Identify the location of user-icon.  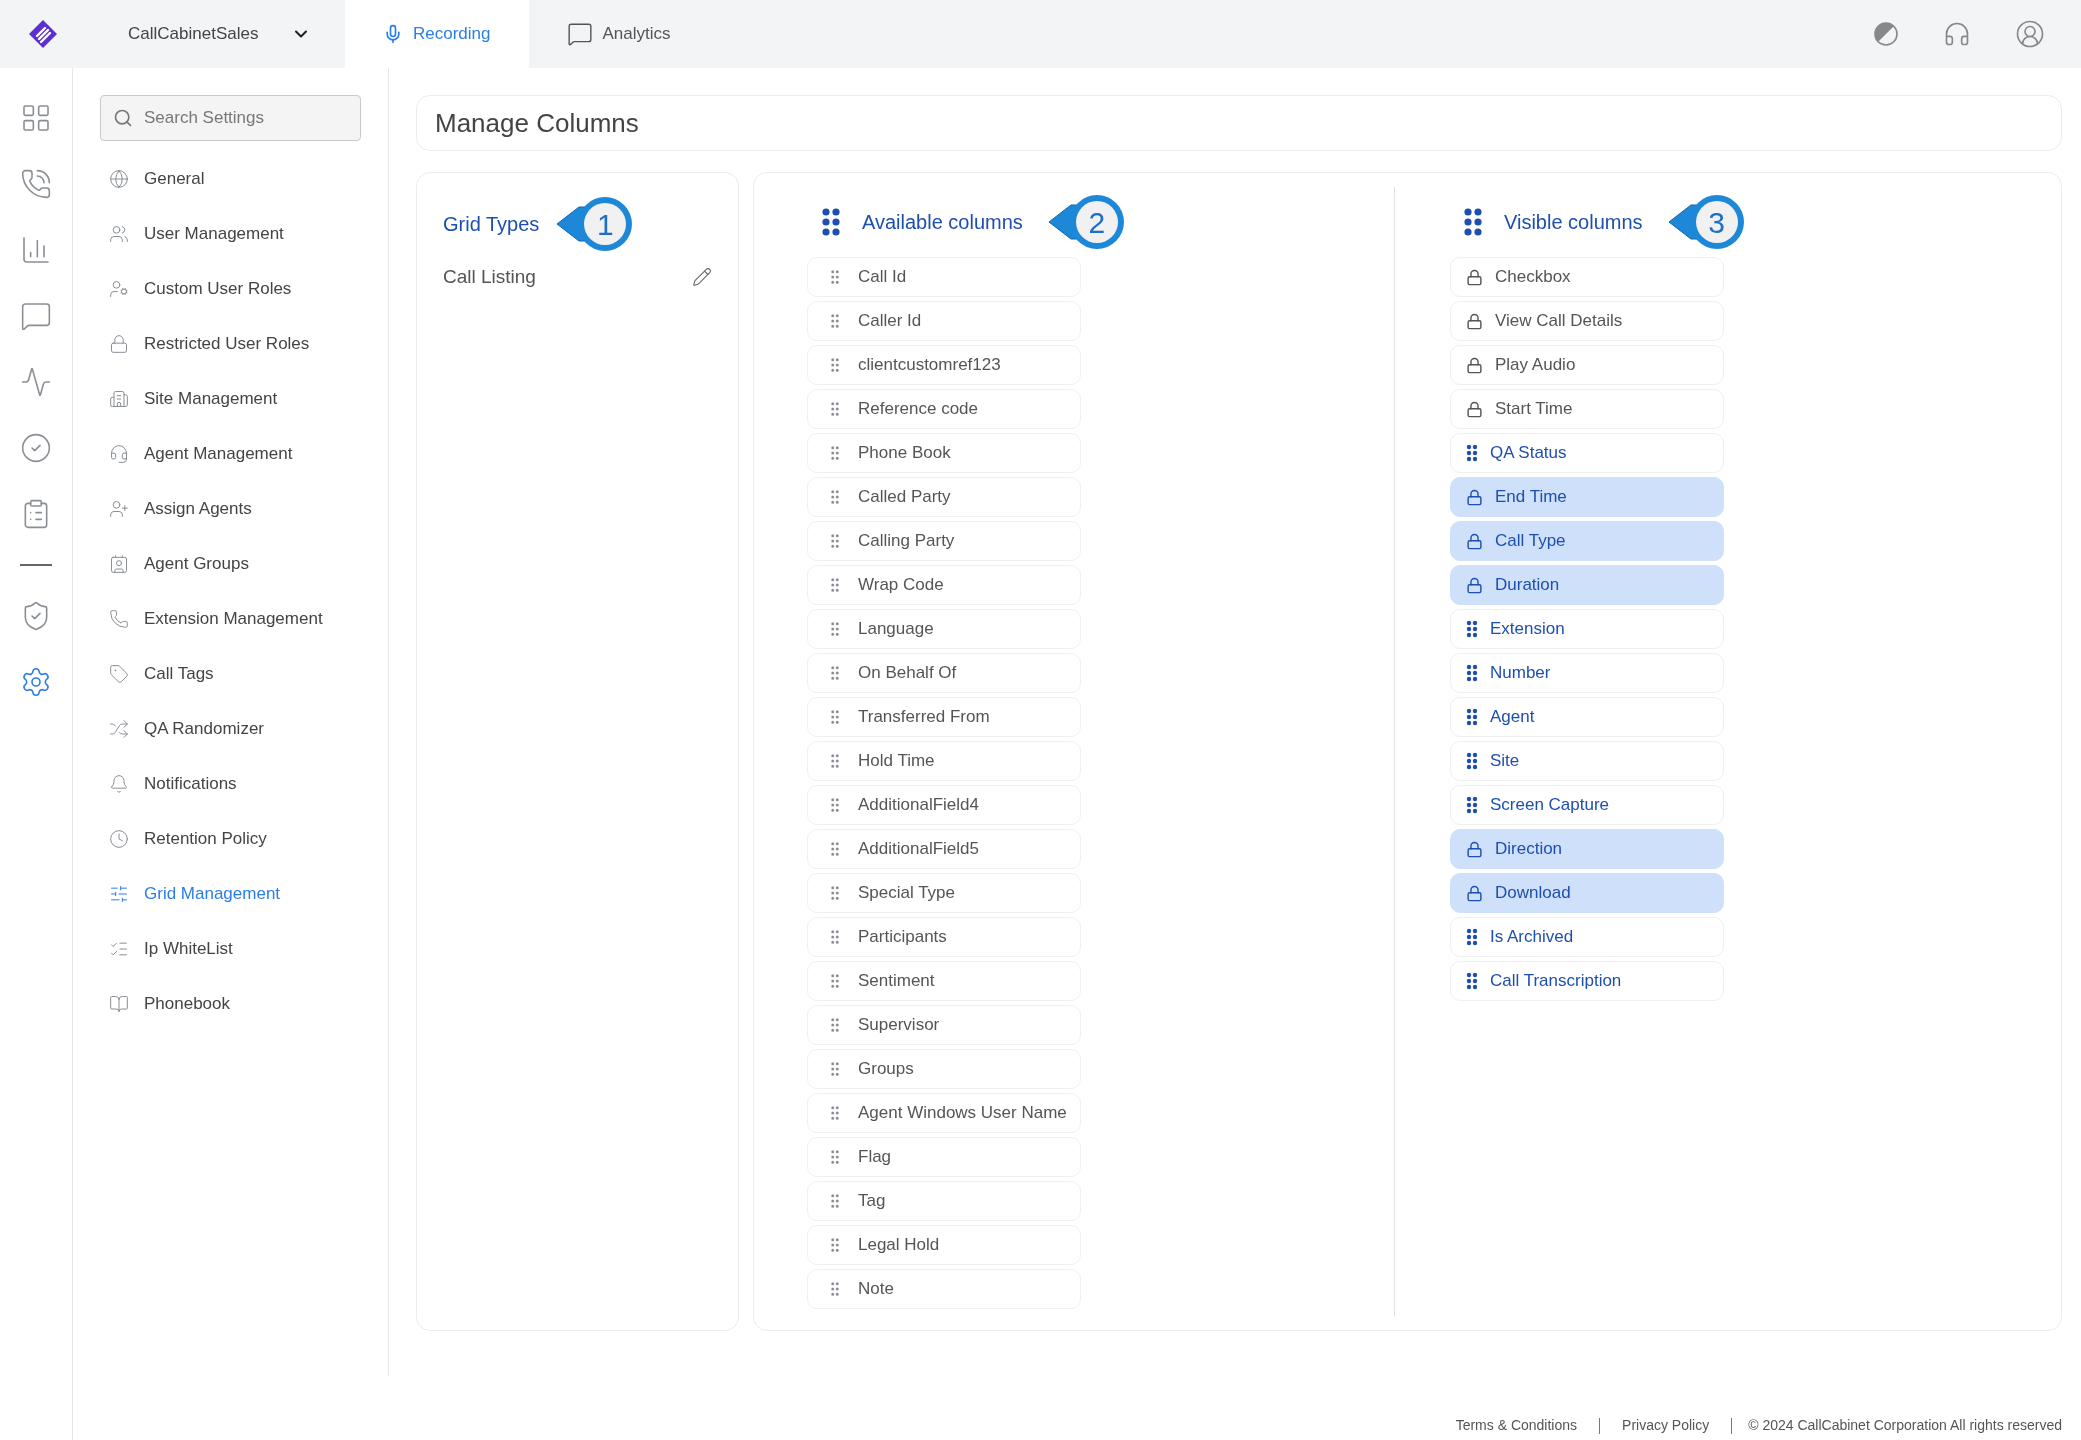
(2030, 34).